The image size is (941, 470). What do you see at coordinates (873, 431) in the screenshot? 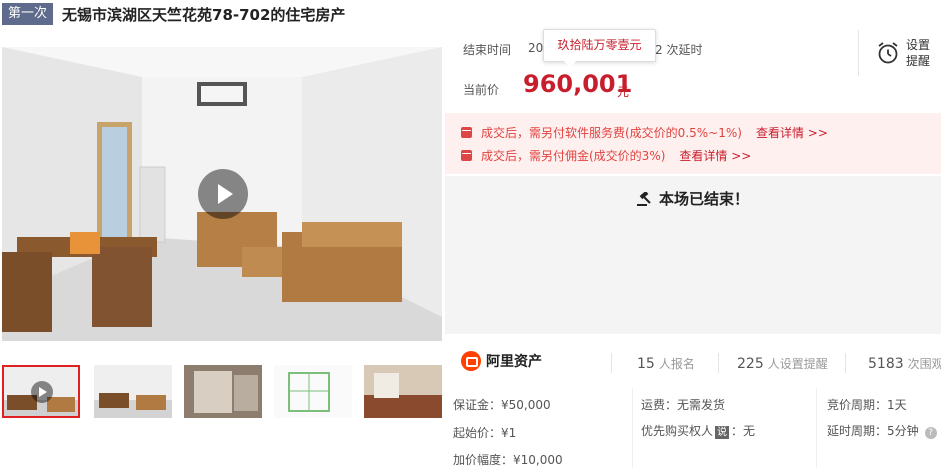
I see `extension-cycle-text: 延时周期：5分钟` at bounding box center [873, 431].